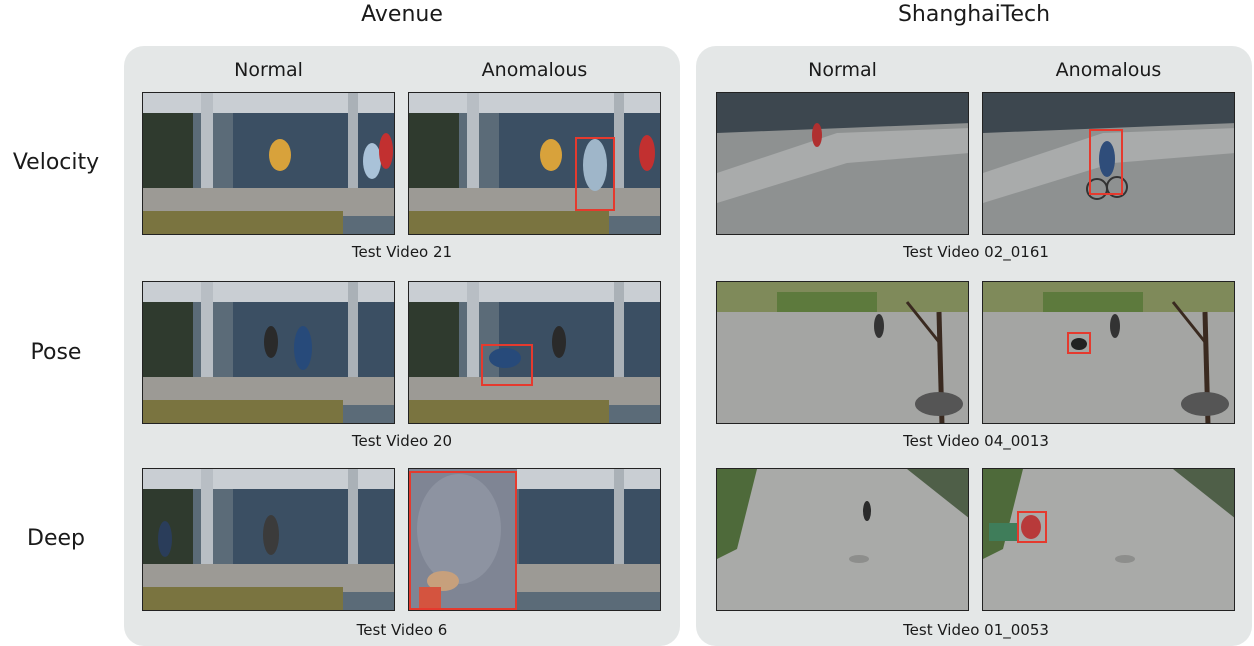 The width and height of the screenshot is (1254, 646). What do you see at coordinates (976, 630) in the screenshot?
I see `caption-shanghaitech-row3: Test Video 01_0053` at bounding box center [976, 630].